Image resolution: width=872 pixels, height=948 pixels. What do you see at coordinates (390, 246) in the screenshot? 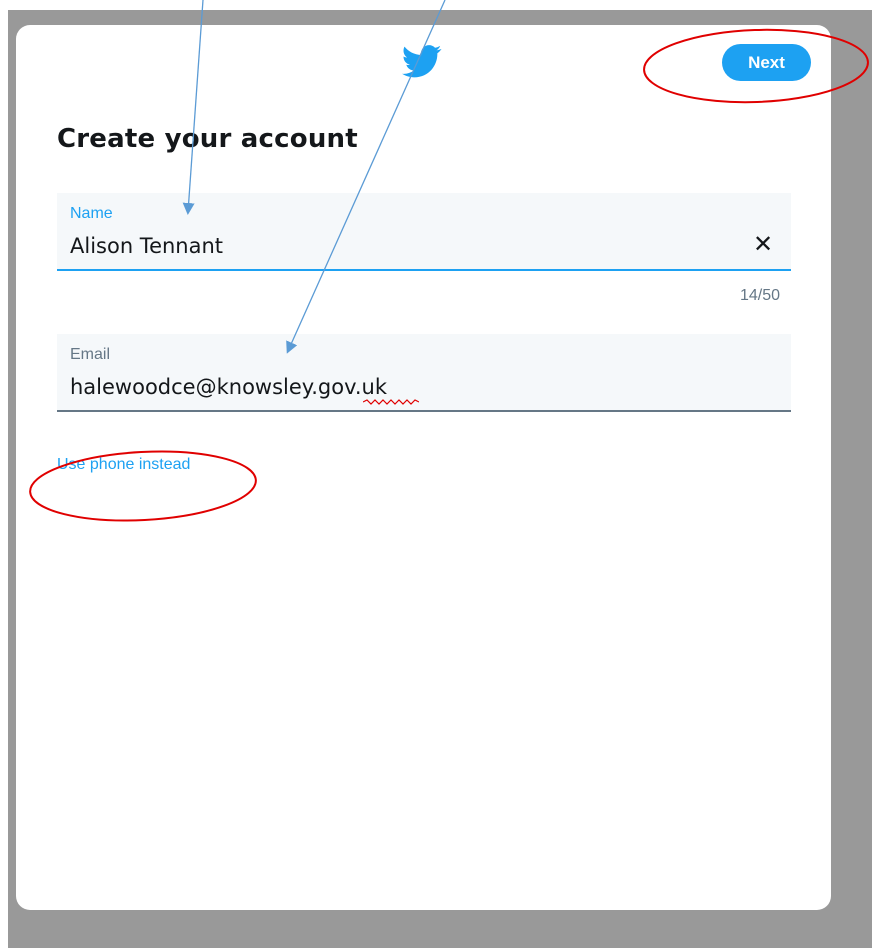
I see `name-input` at bounding box center [390, 246].